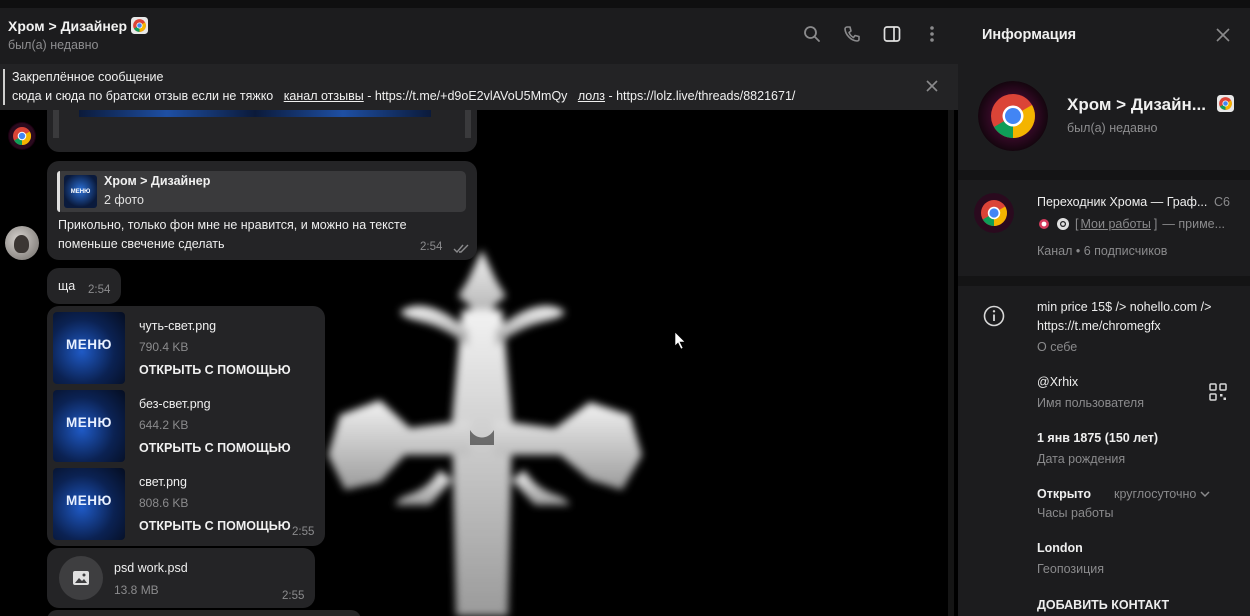 This screenshot has width=1250, height=616. Describe the element at coordinates (1205, 494) in the screenshot. I see `chevron-down-icon` at that location.